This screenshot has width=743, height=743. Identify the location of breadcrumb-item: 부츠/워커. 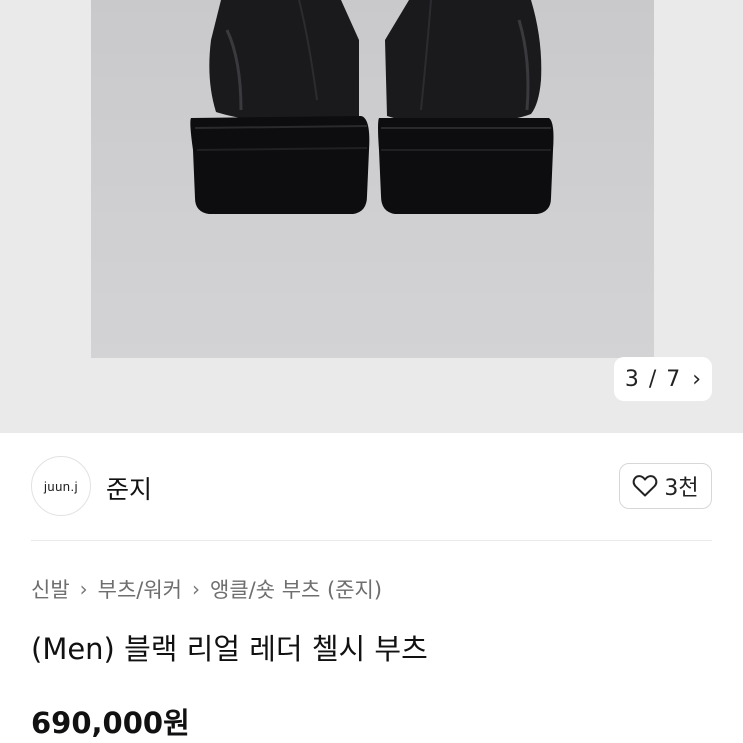
(140, 589).